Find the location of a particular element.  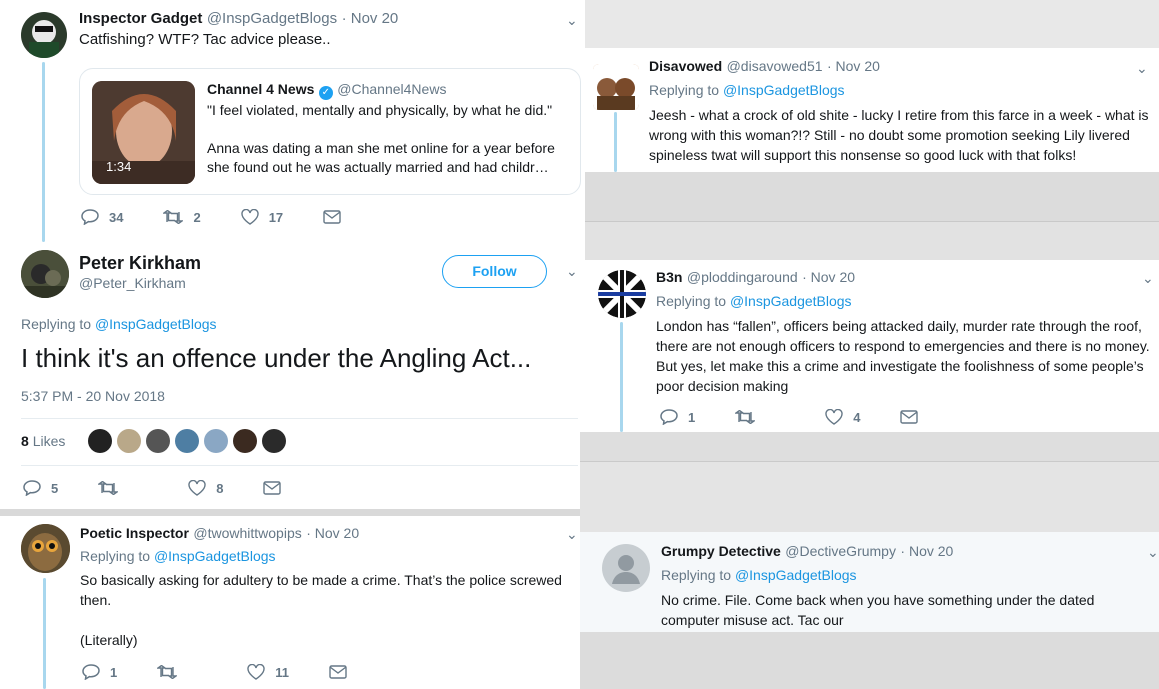

inspector-gadget-avatar is located at coordinates (44, 35).